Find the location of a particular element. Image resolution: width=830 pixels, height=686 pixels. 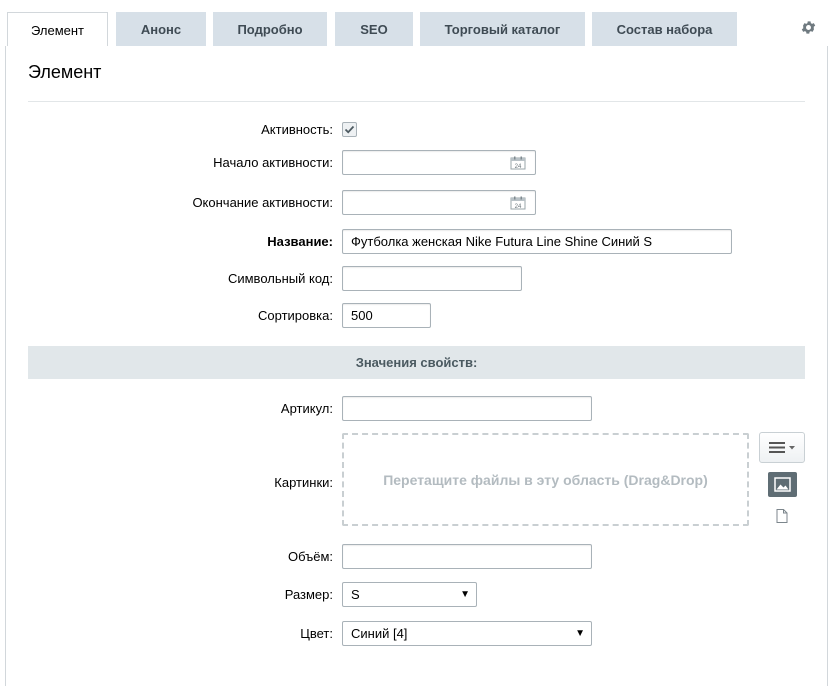

tab-set-composition: Состав набора is located at coordinates (664, 29).